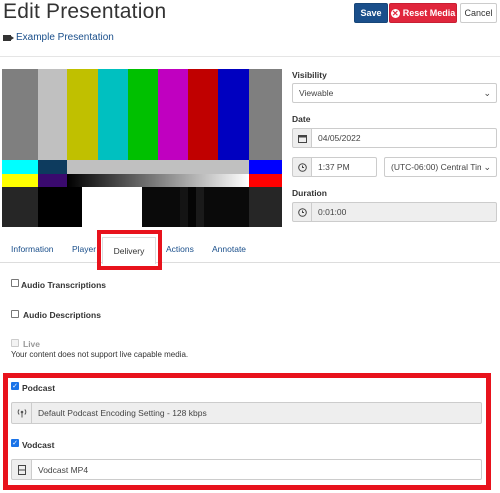  What do you see at coordinates (32, 249) in the screenshot?
I see `tab-information: Information` at bounding box center [32, 249].